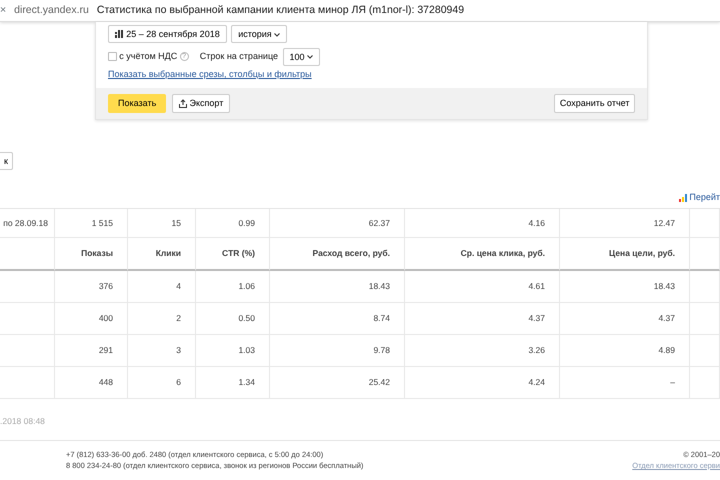 The width and height of the screenshot is (720, 480). What do you see at coordinates (162, 223) in the screenshot?
I see `total-cell: 15` at bounding box center [162, 223].